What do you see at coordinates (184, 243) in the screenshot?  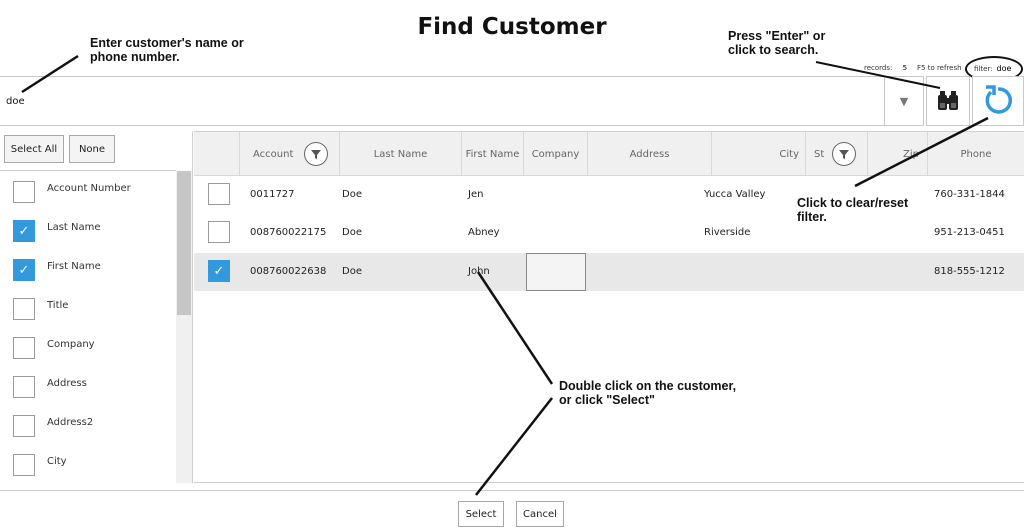 I see `scrollbar-thumb` at bounding box center [184, 243].